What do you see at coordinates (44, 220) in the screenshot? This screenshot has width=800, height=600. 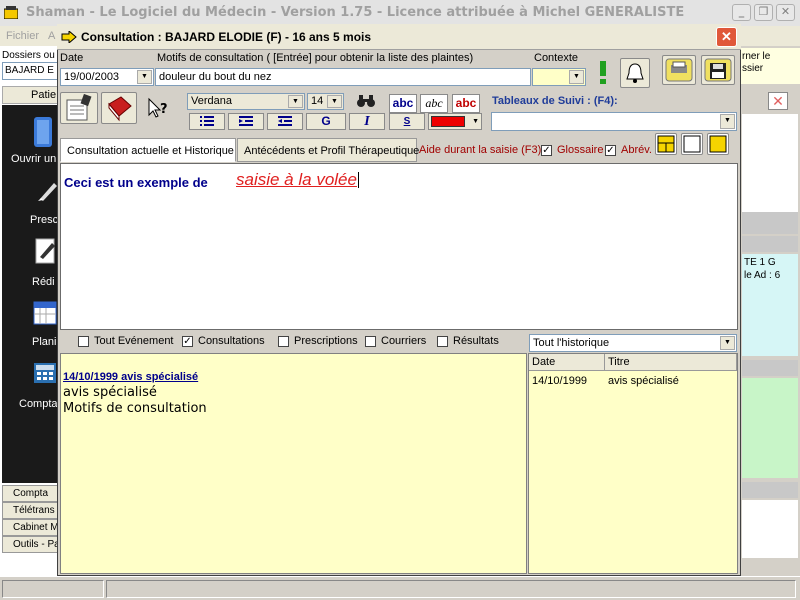 I see `nav-prescription: Presc` at bounding box center [44, 220].